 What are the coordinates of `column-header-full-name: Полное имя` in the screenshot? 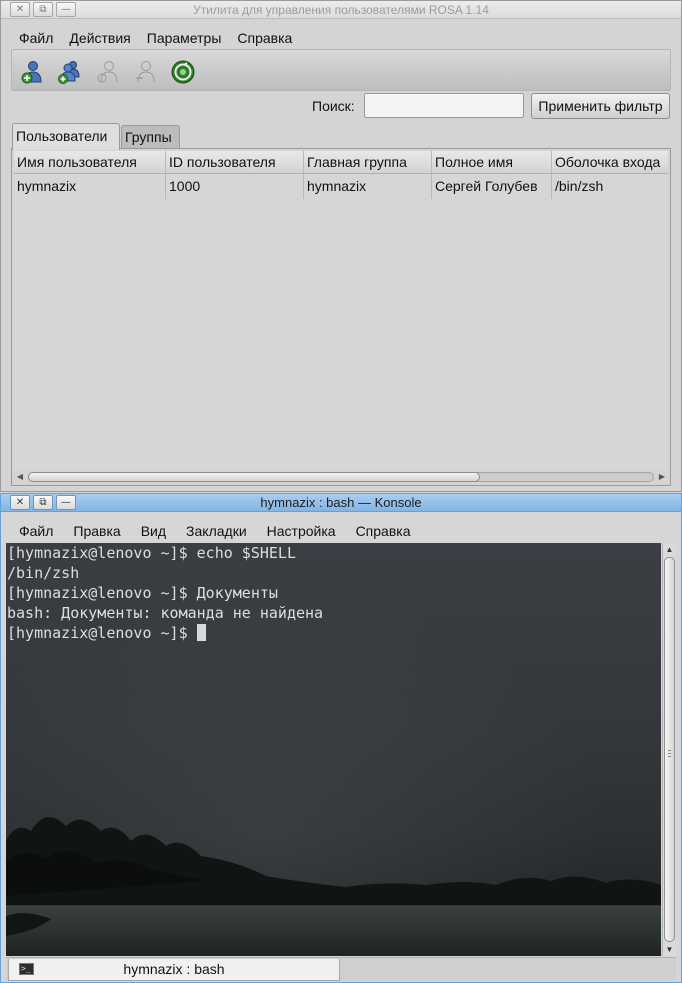 It's located at (492, 162).